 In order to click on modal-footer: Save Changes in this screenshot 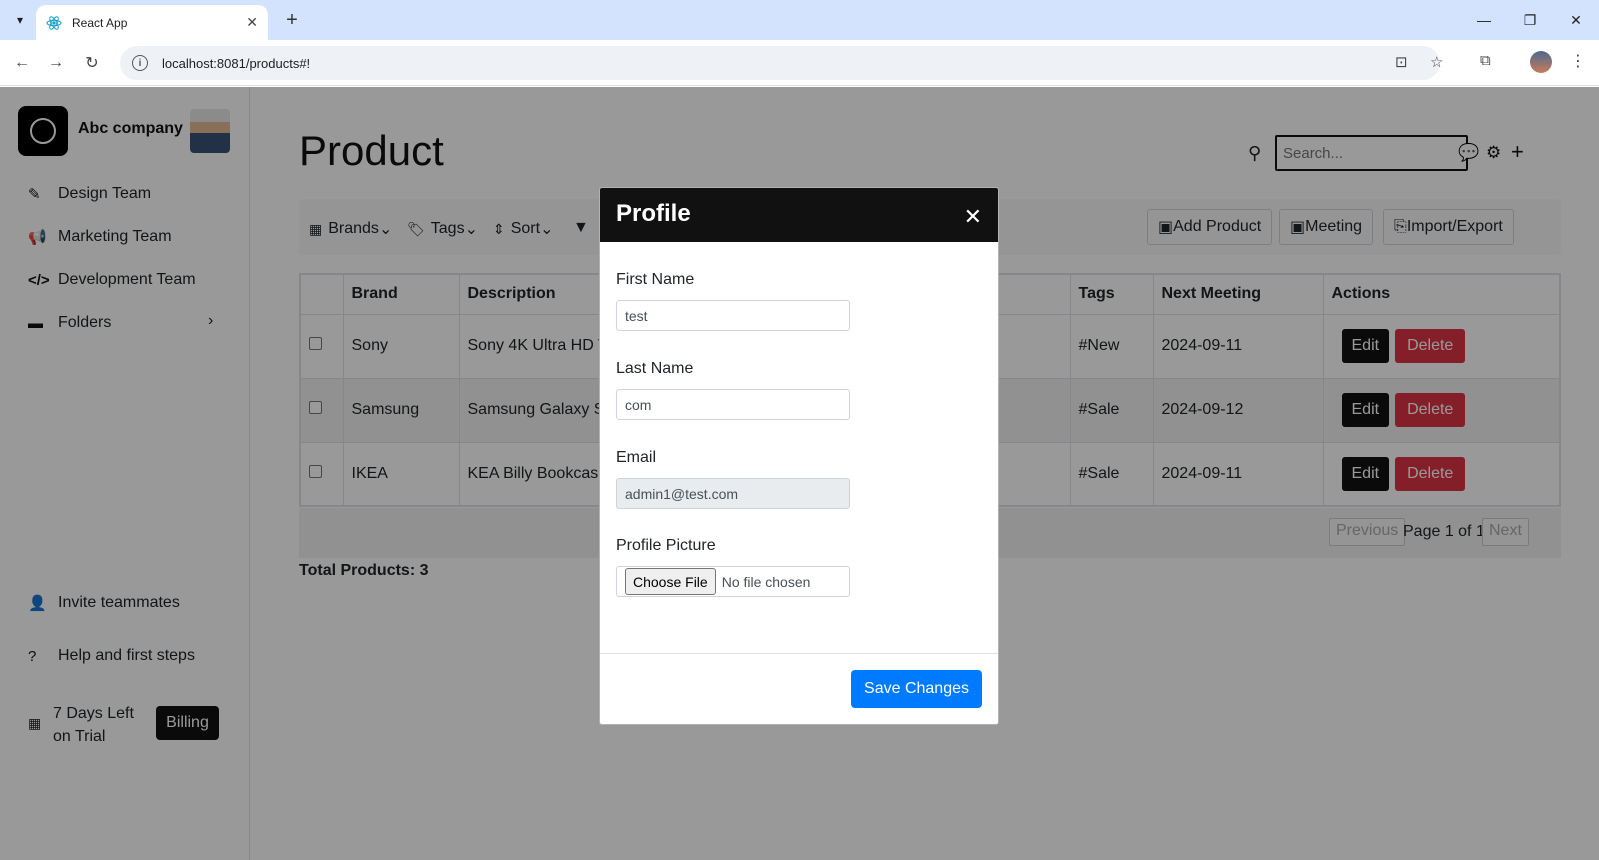, I will do `click(799, 688)`.